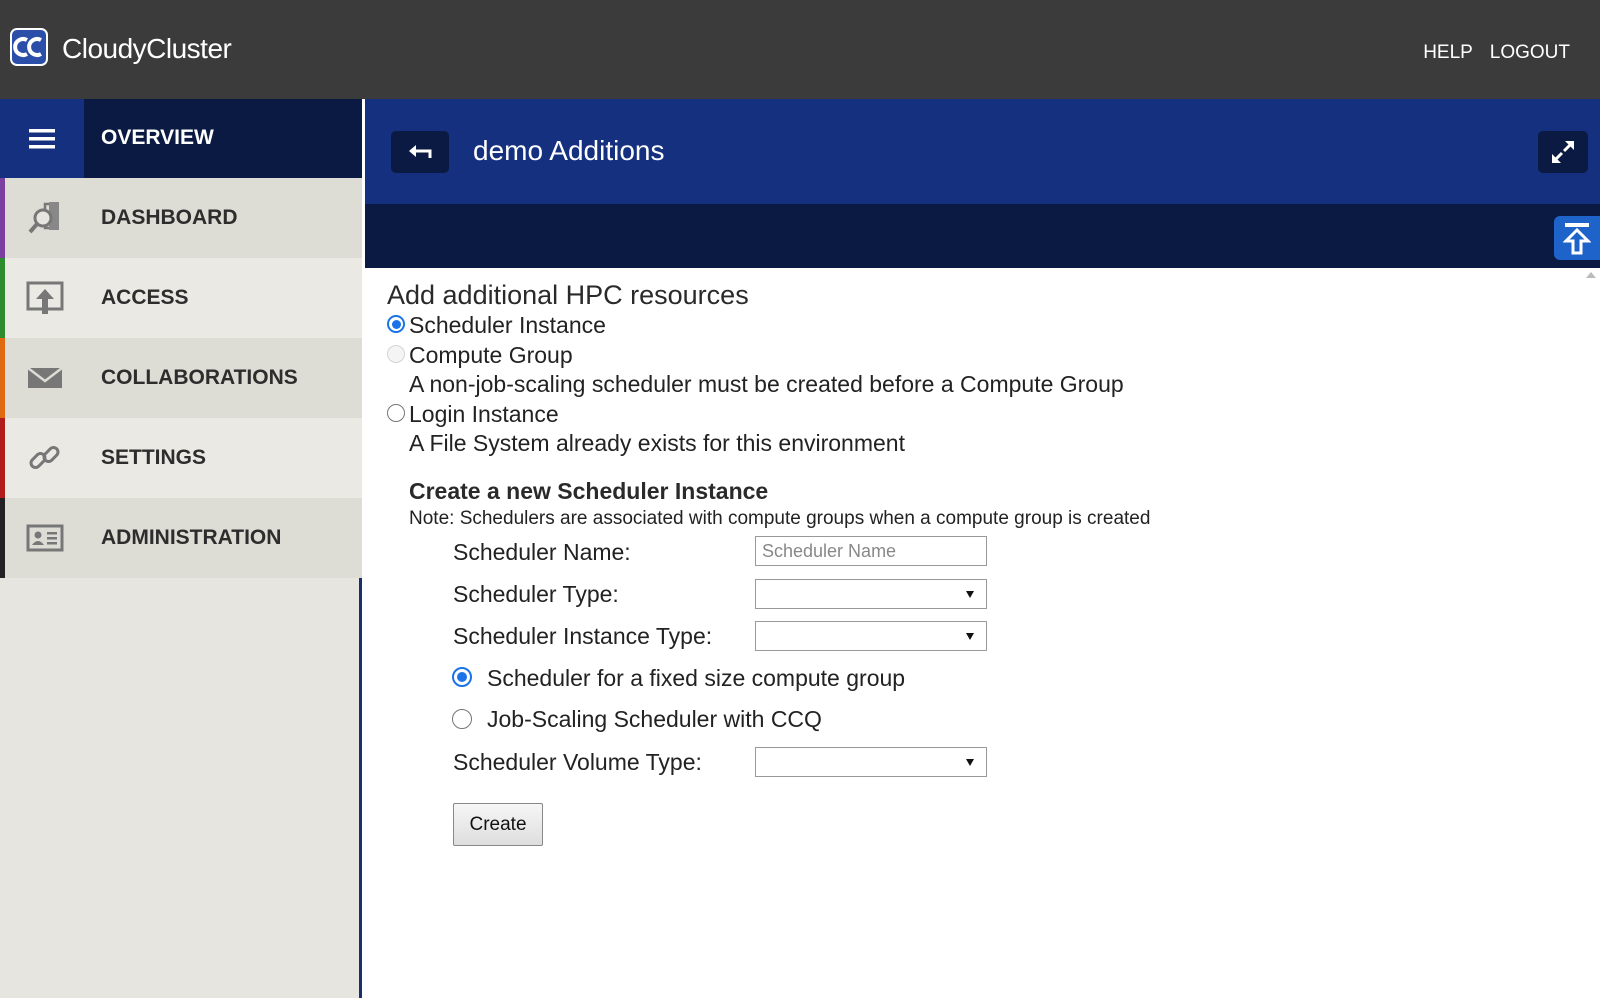 The height and width of the screenshot is (998, 1600). I want to click on menu-toggle-button, so click(42, 138).